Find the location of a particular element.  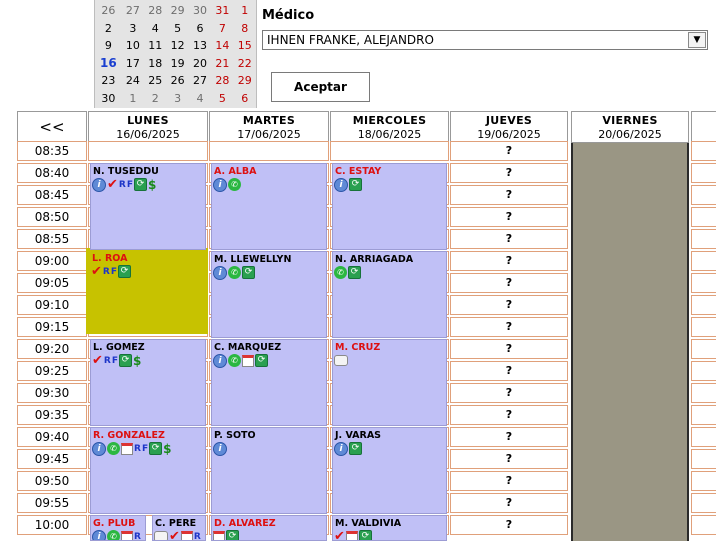

calendar-day: 6 is located at coordinates (200, 29).